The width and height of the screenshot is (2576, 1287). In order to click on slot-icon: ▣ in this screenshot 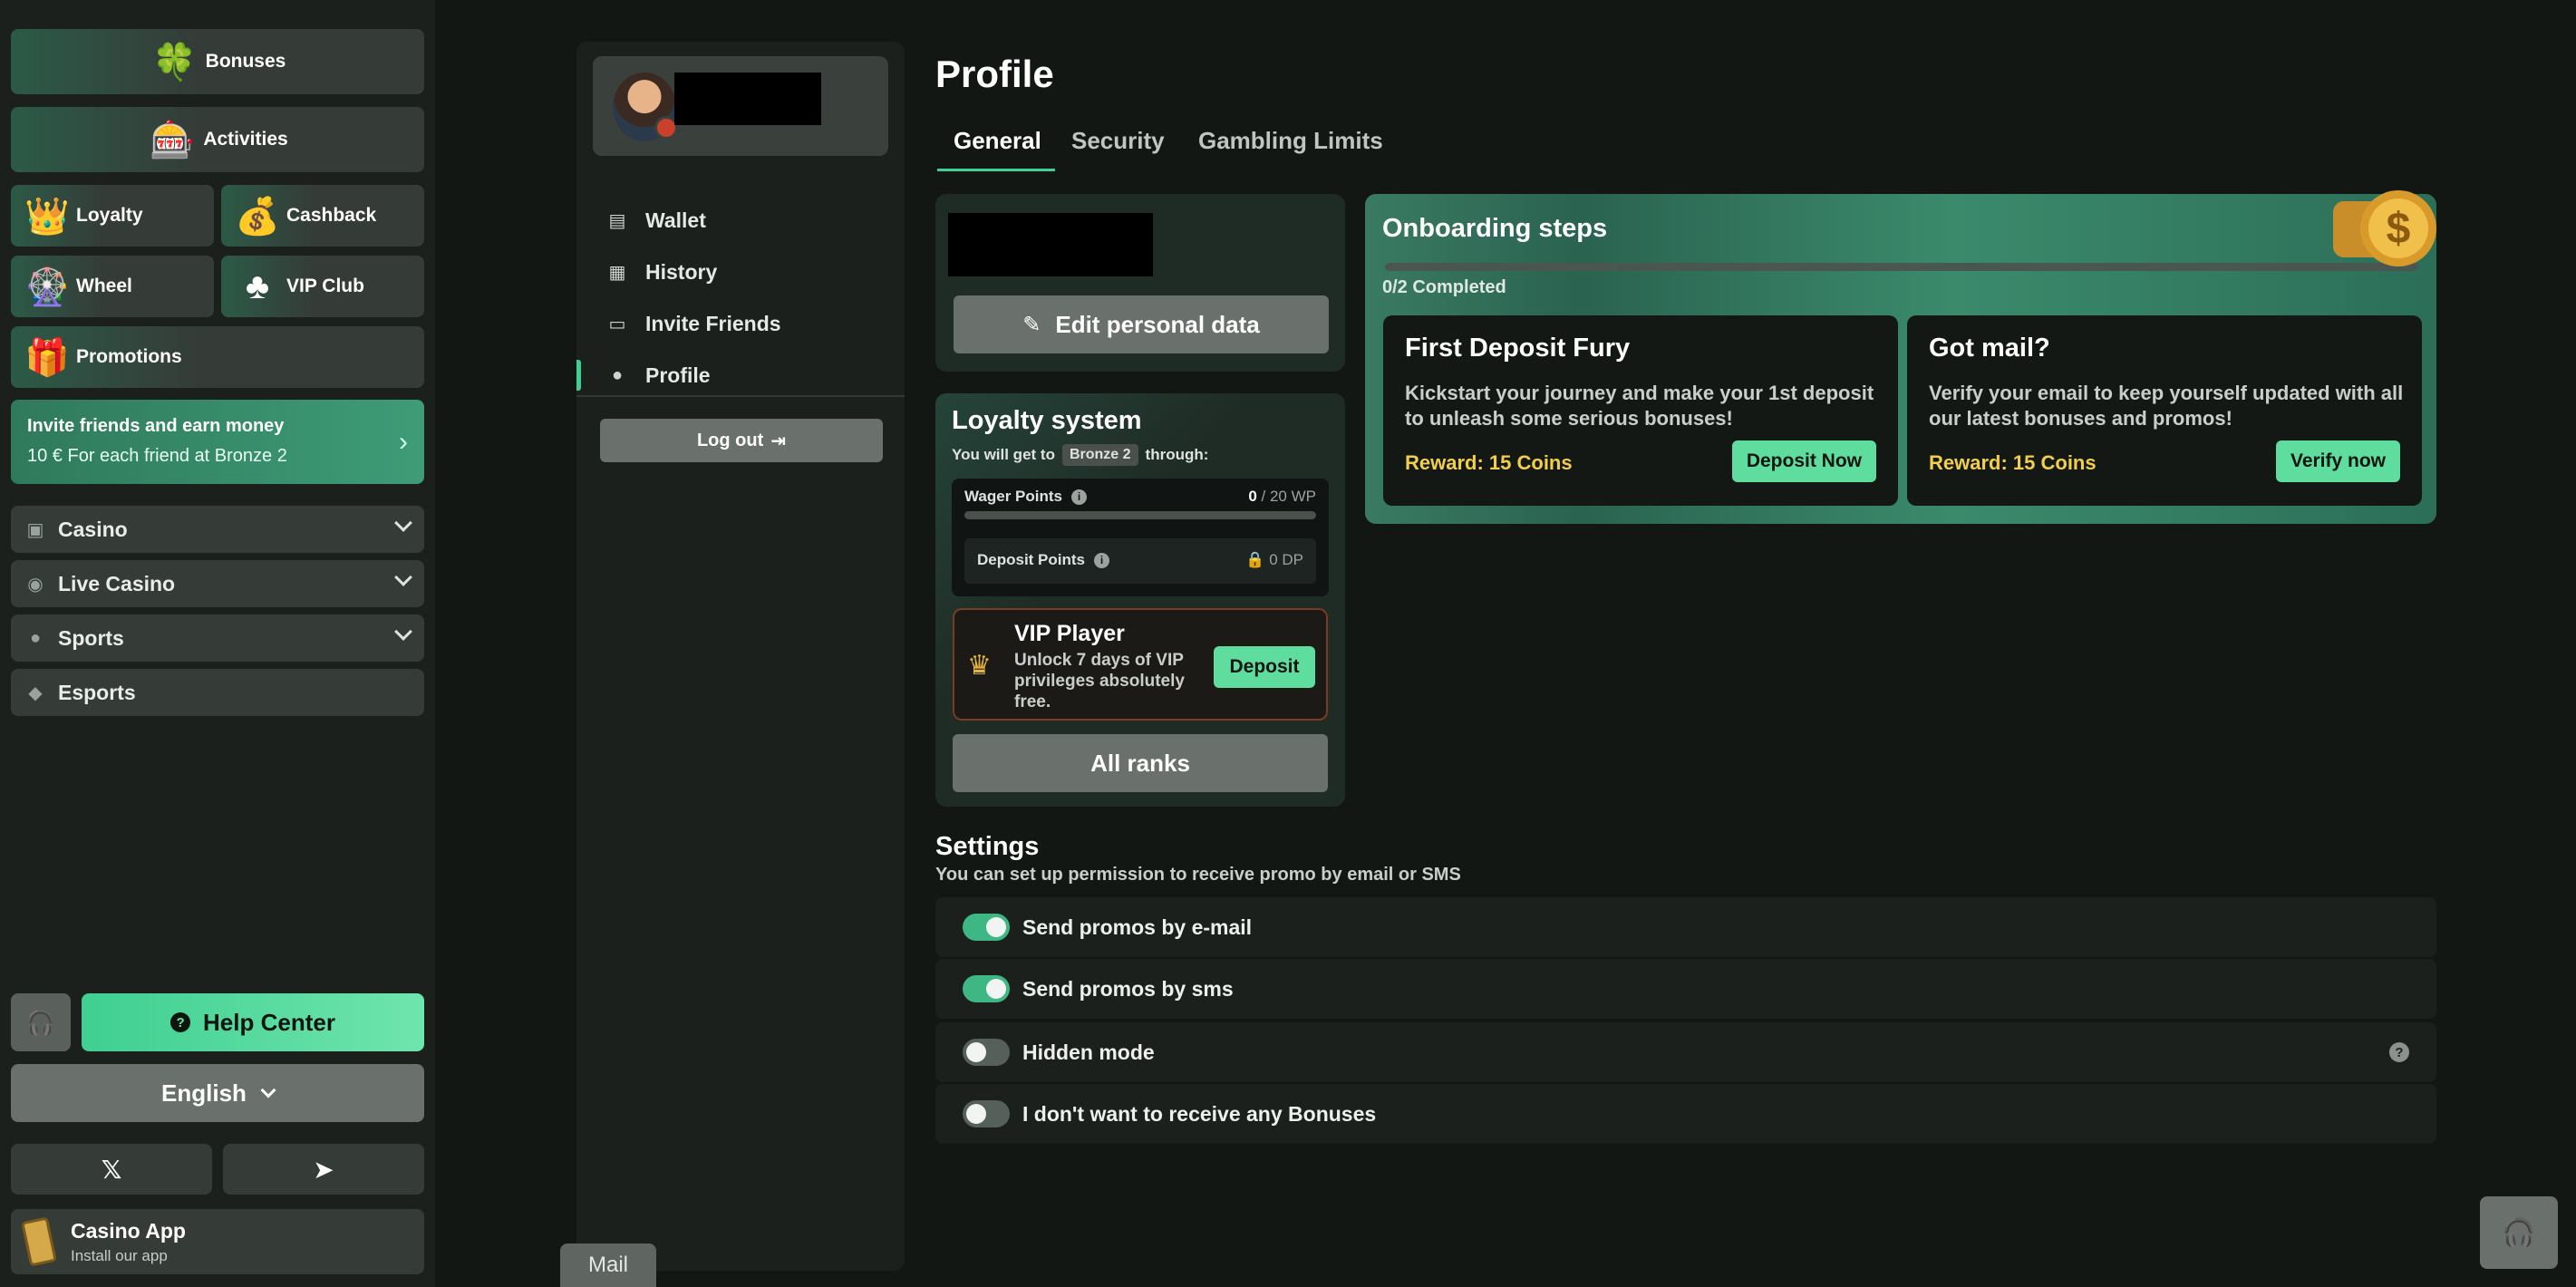, I will do `click(35, 529)`.